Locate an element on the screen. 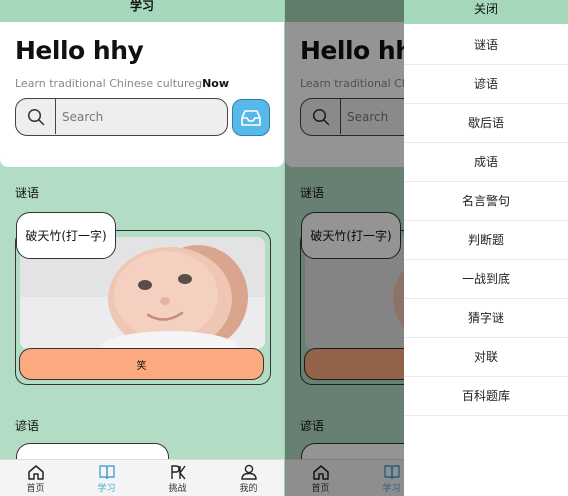  tab-mine: 我的 is located at coordinates (248, 478).